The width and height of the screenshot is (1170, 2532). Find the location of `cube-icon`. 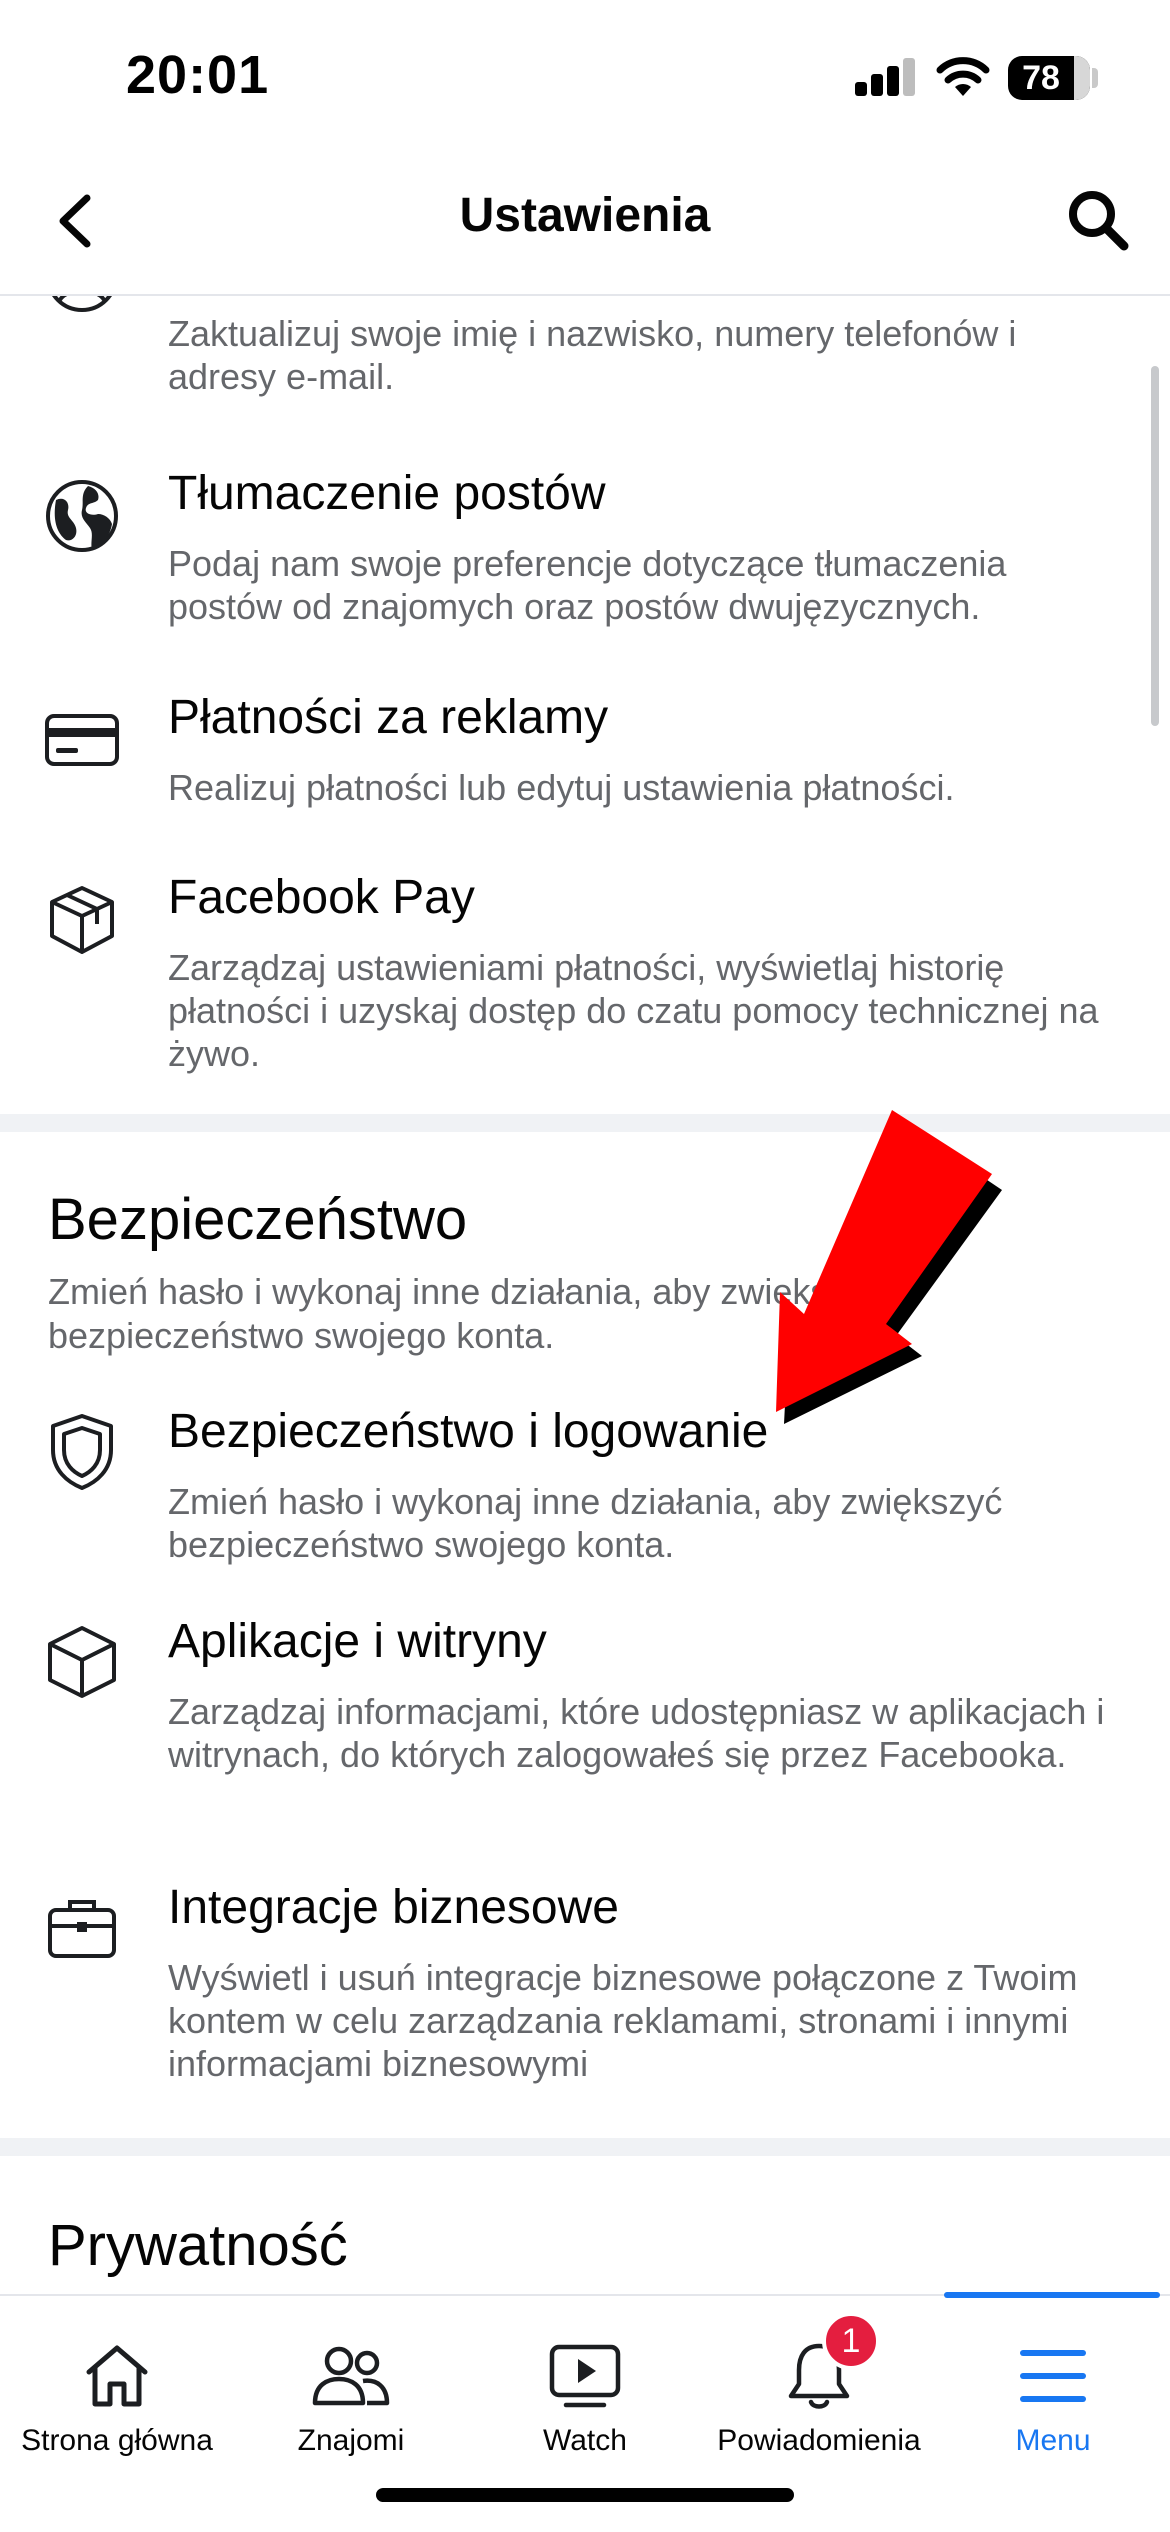

cube-icon is located at coordinates (82, 1662).